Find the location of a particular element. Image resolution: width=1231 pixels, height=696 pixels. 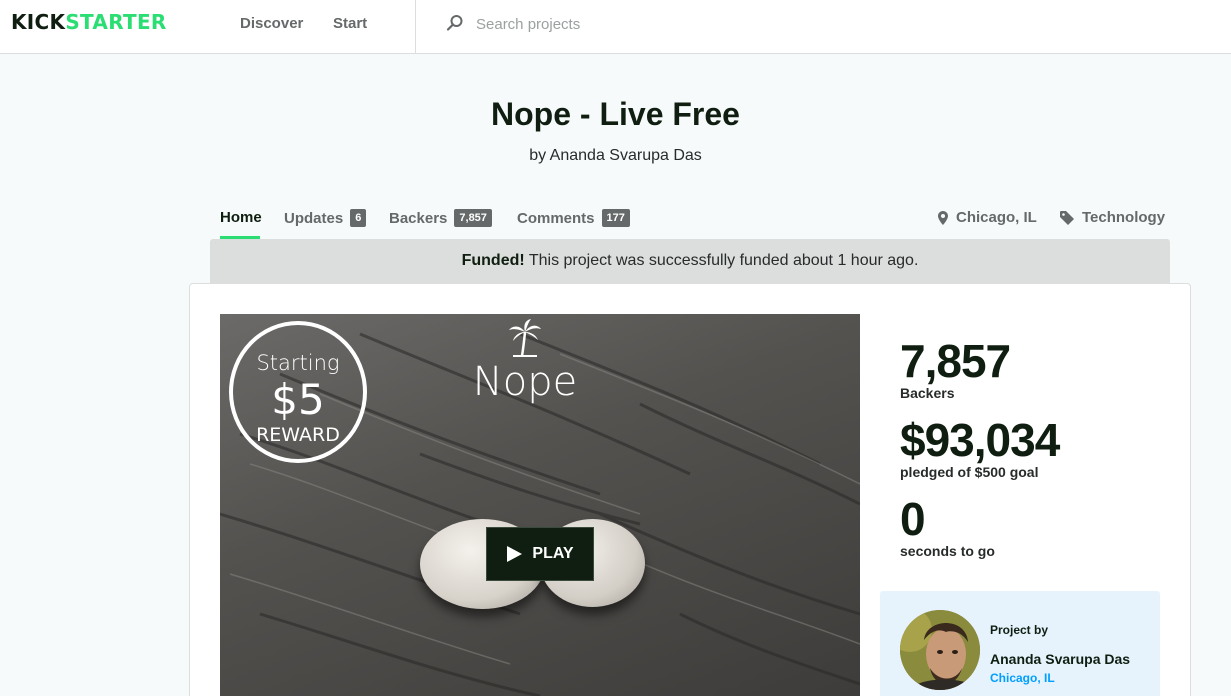

nav-discover-link: Discover is located at coordinates (271, 23).